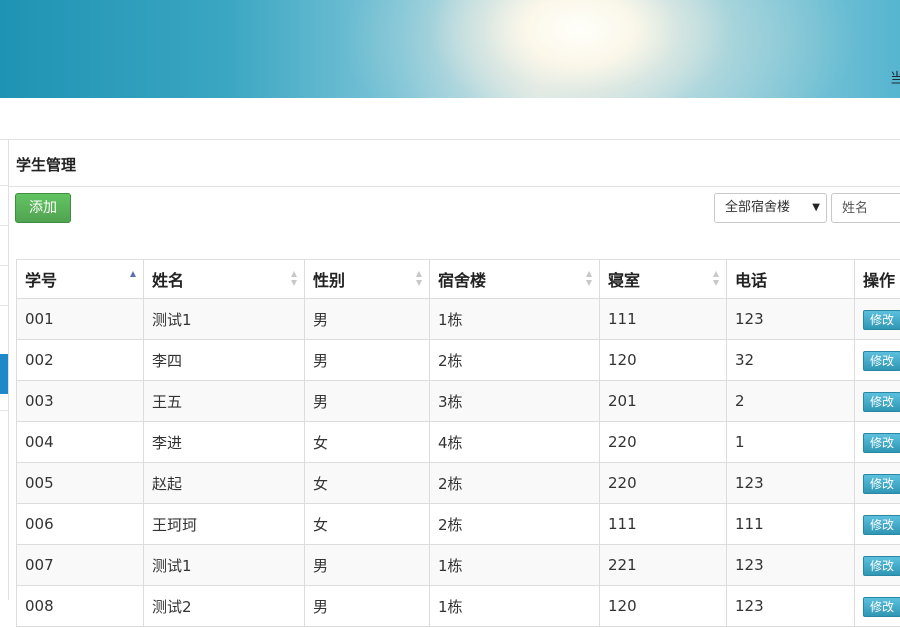 This screenshot has width=900, height=627. I want to click on column-header-name: 姓名, so click(224, 279).